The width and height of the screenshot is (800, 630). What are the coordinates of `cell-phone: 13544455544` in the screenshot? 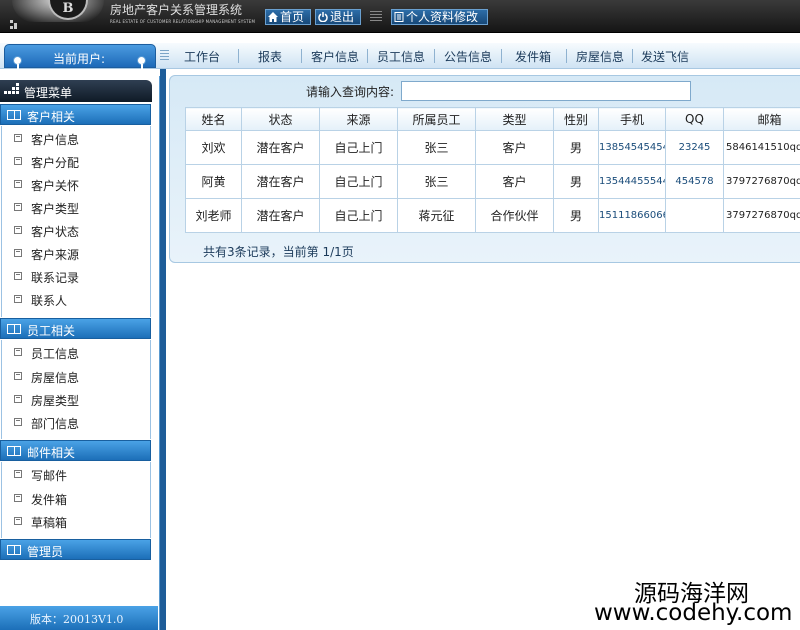 It's located at (632, 181).